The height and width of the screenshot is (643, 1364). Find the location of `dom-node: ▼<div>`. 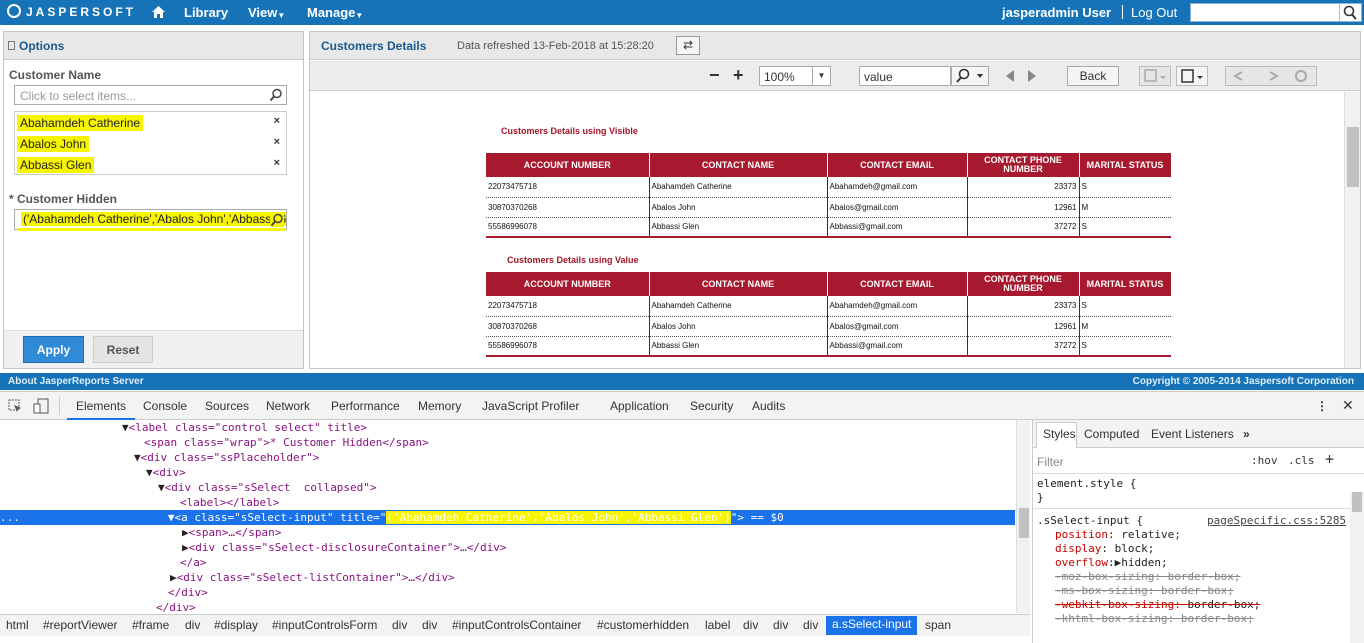

dom-node: ▼<div> is located at coordinates (507, 472).